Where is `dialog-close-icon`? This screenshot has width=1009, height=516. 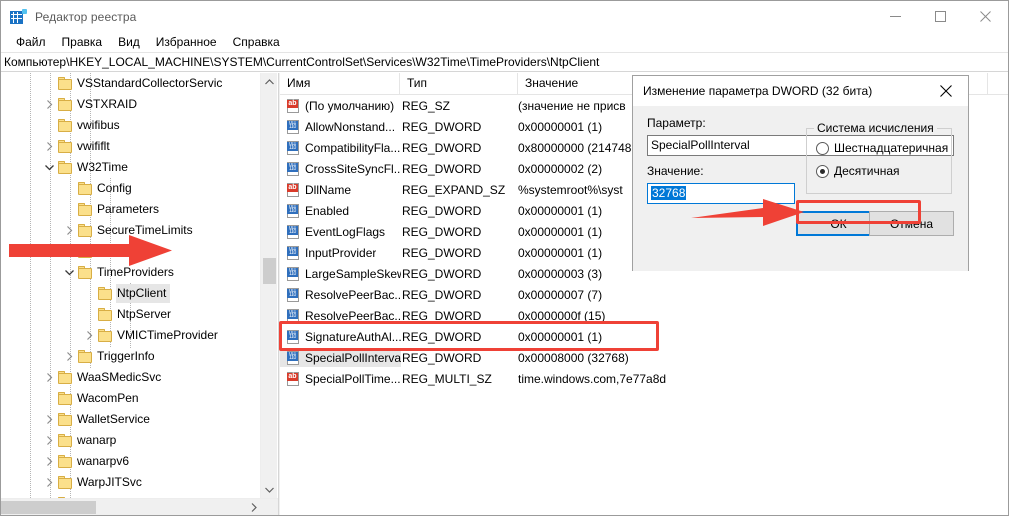 dialog-close-icon is located at coordinates (946, 90).